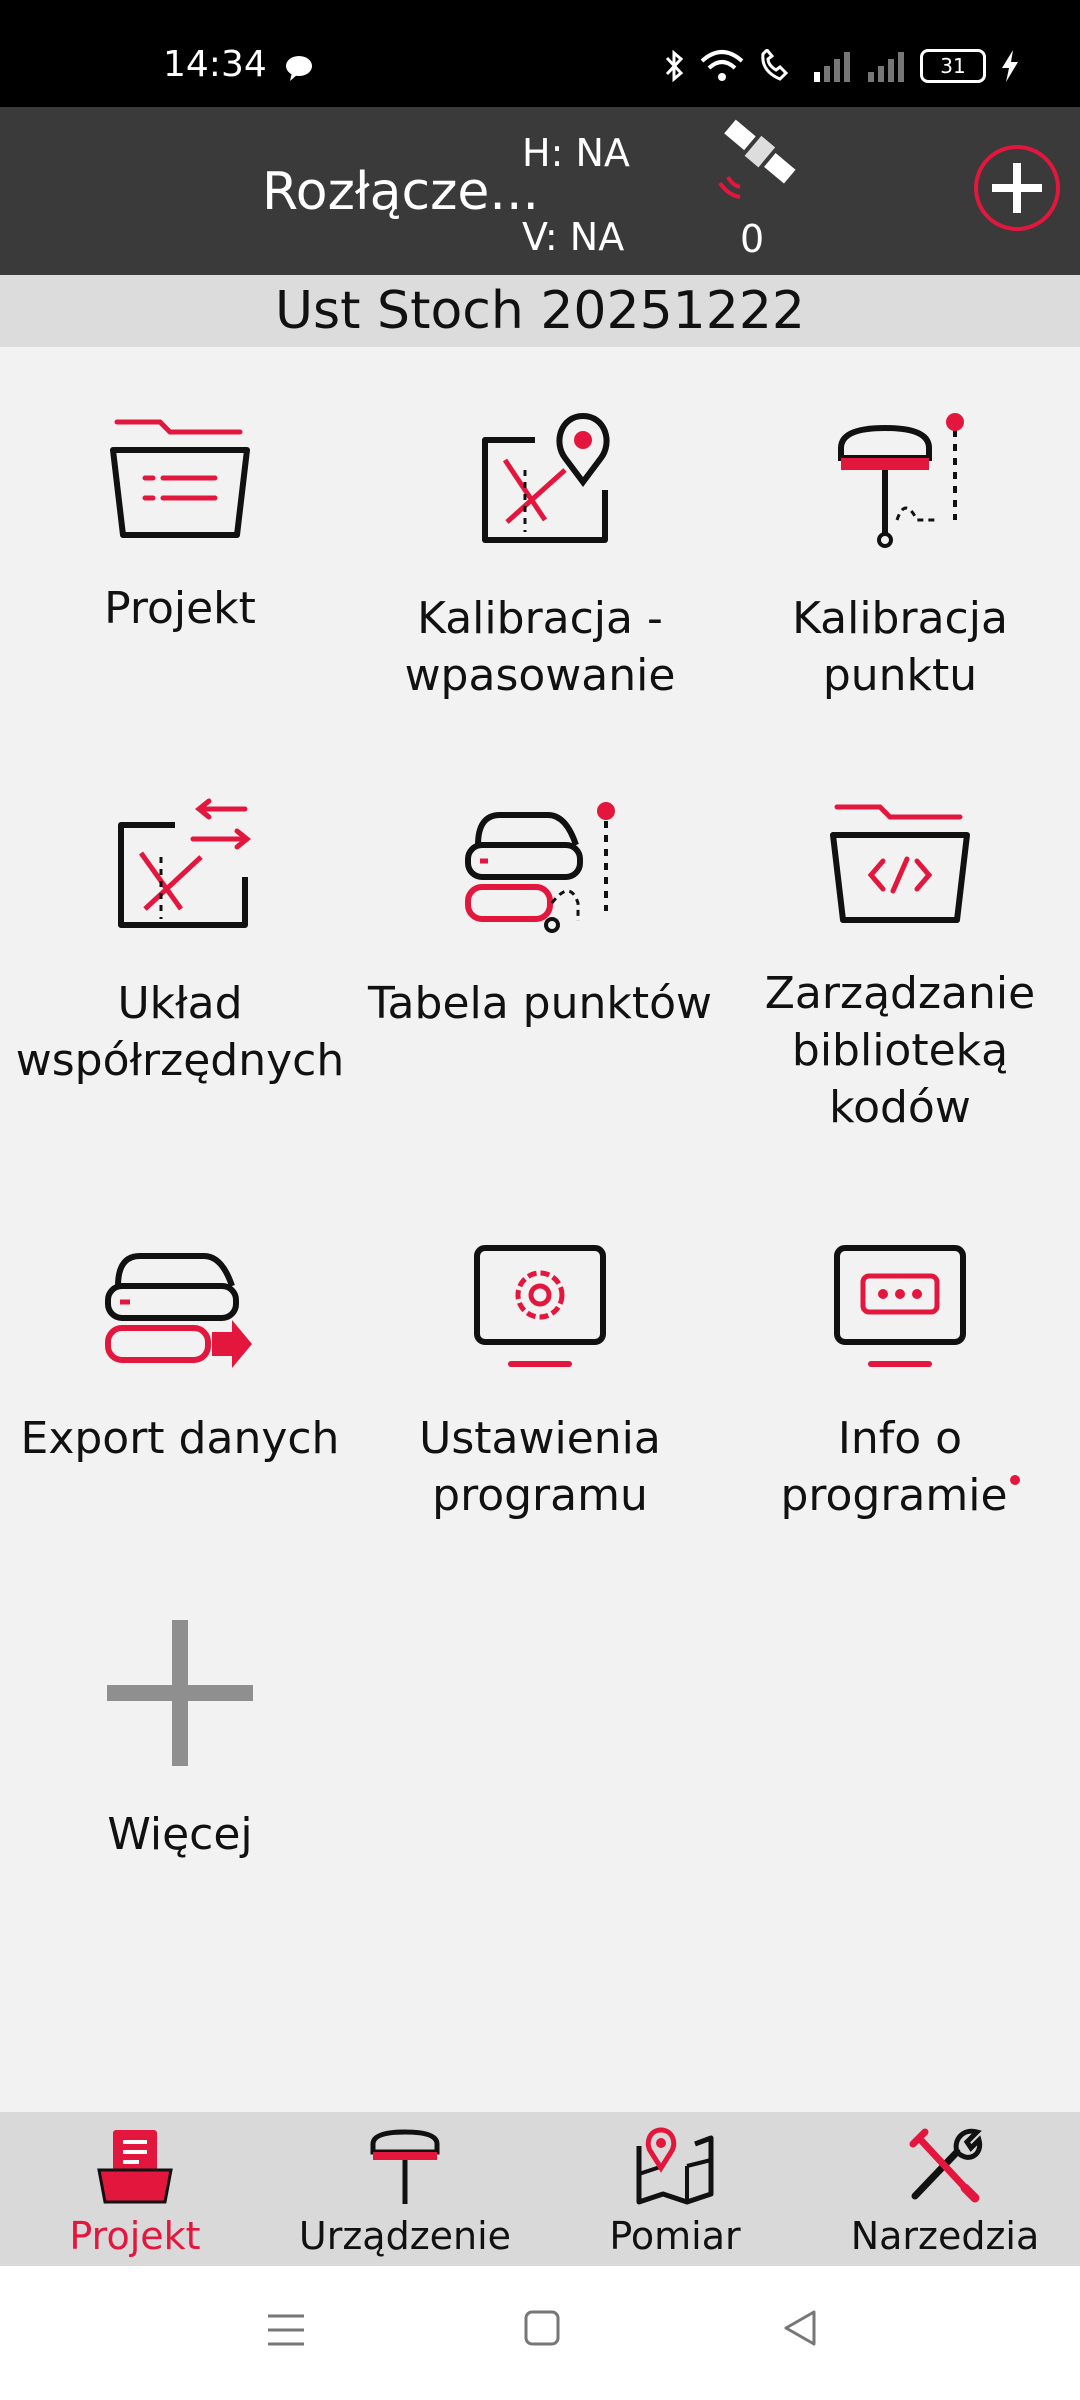  Describe the element at coordinates (722, 65) in the screenshot. I see `wifi-icon` at that location.